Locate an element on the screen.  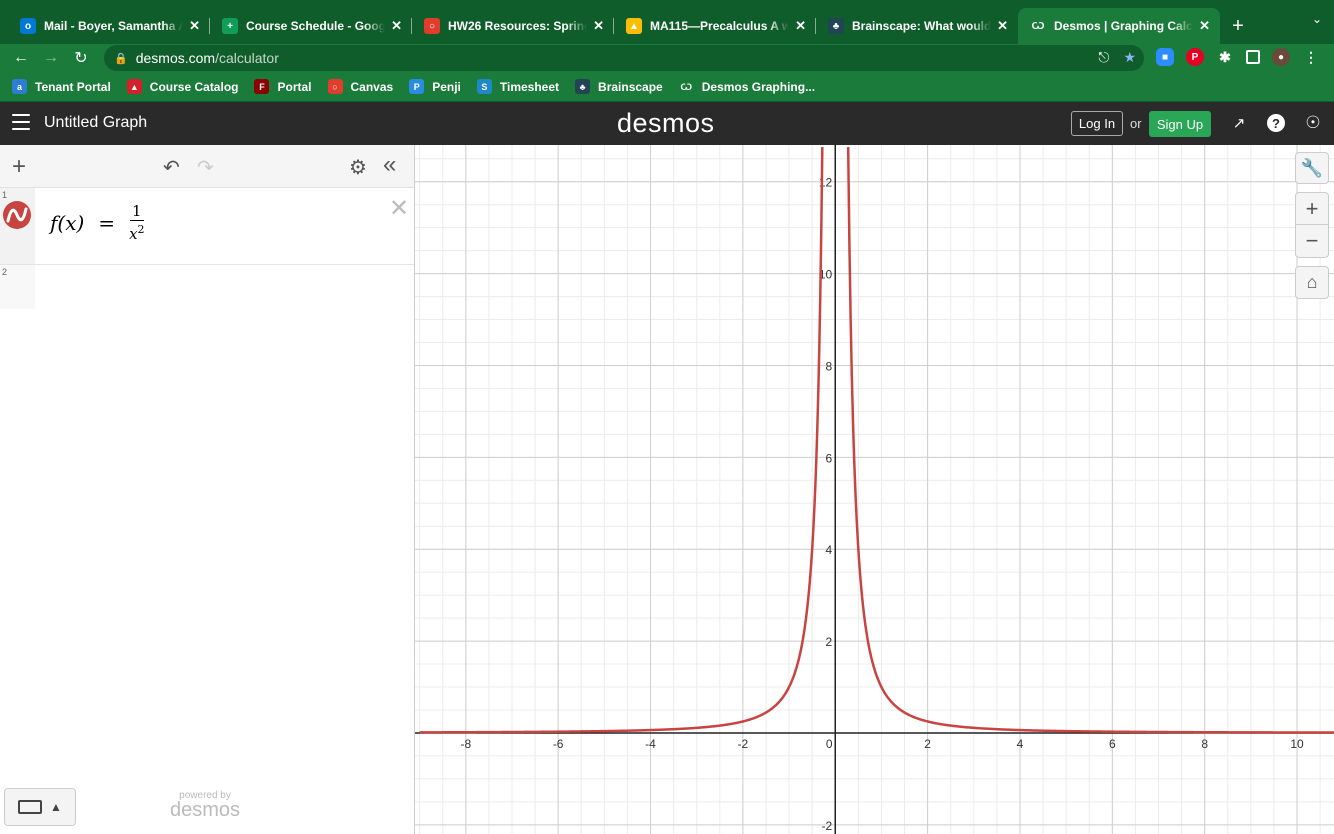
zoom-in-button: + is located at coordinates (1312, 208).